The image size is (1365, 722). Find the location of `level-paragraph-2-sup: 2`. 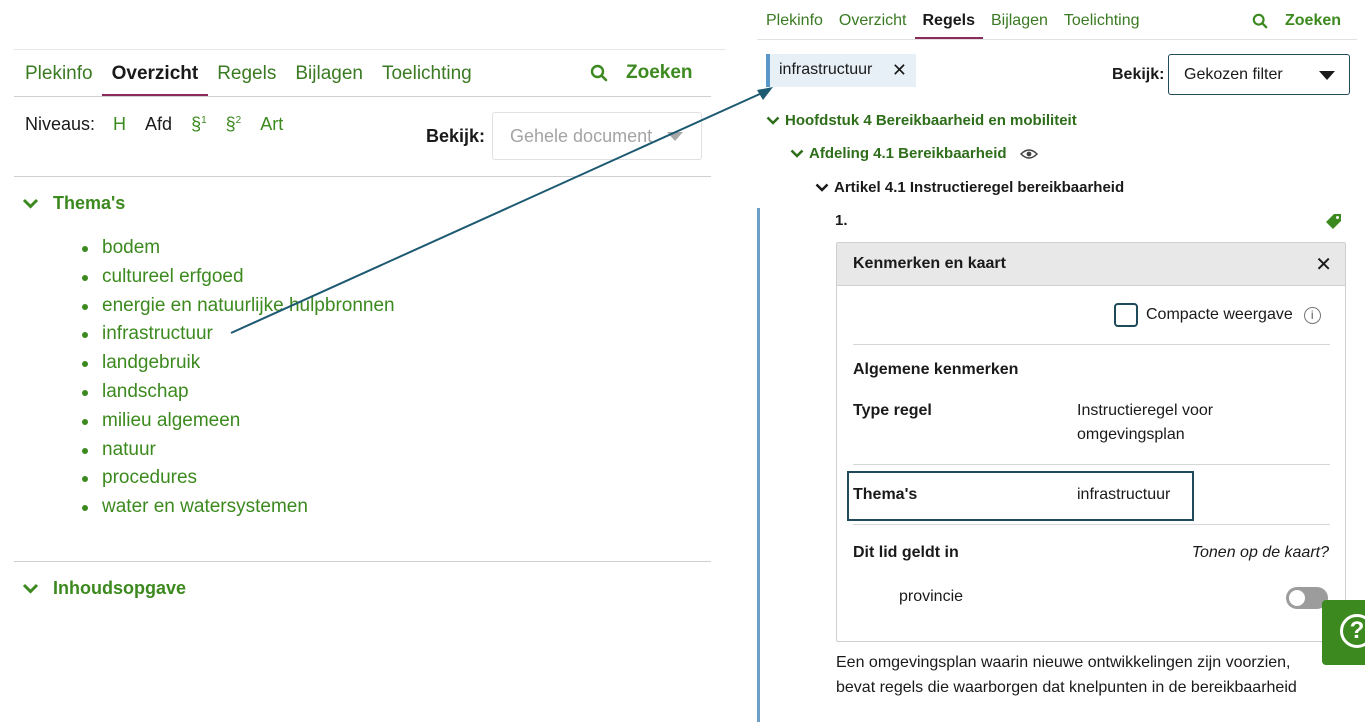

level-paragraph-2-sup: 2 is located at coordinates (238, 120).